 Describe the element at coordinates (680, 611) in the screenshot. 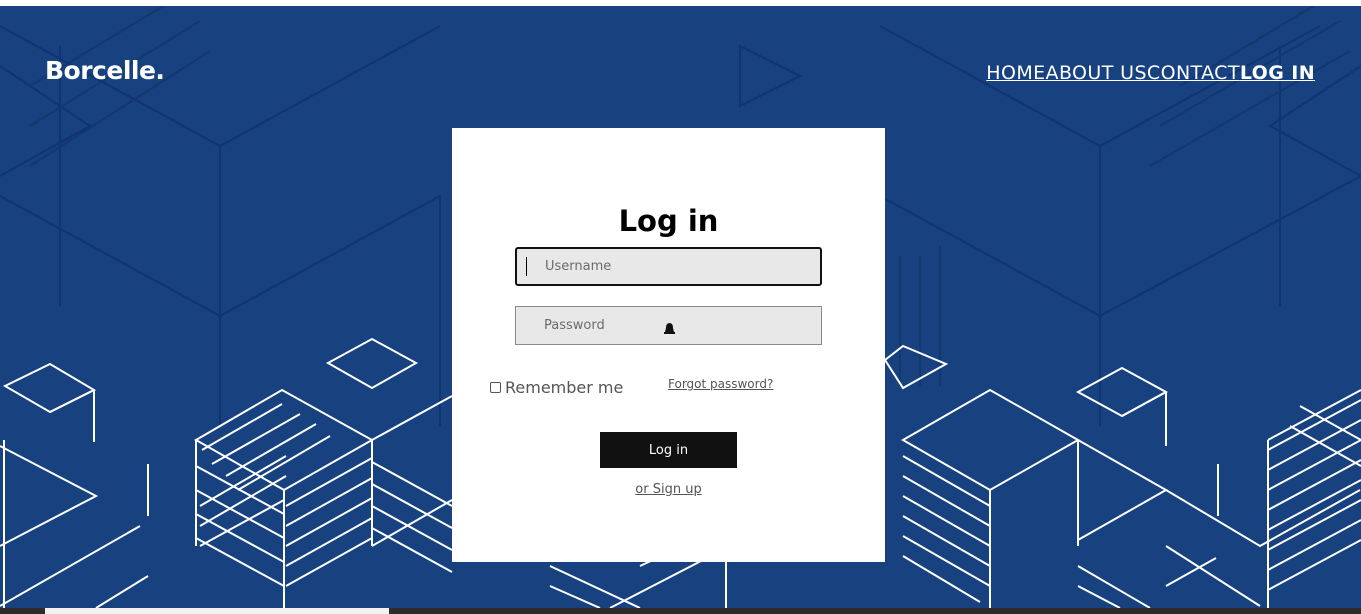

I see `bottom-bar` at that location.